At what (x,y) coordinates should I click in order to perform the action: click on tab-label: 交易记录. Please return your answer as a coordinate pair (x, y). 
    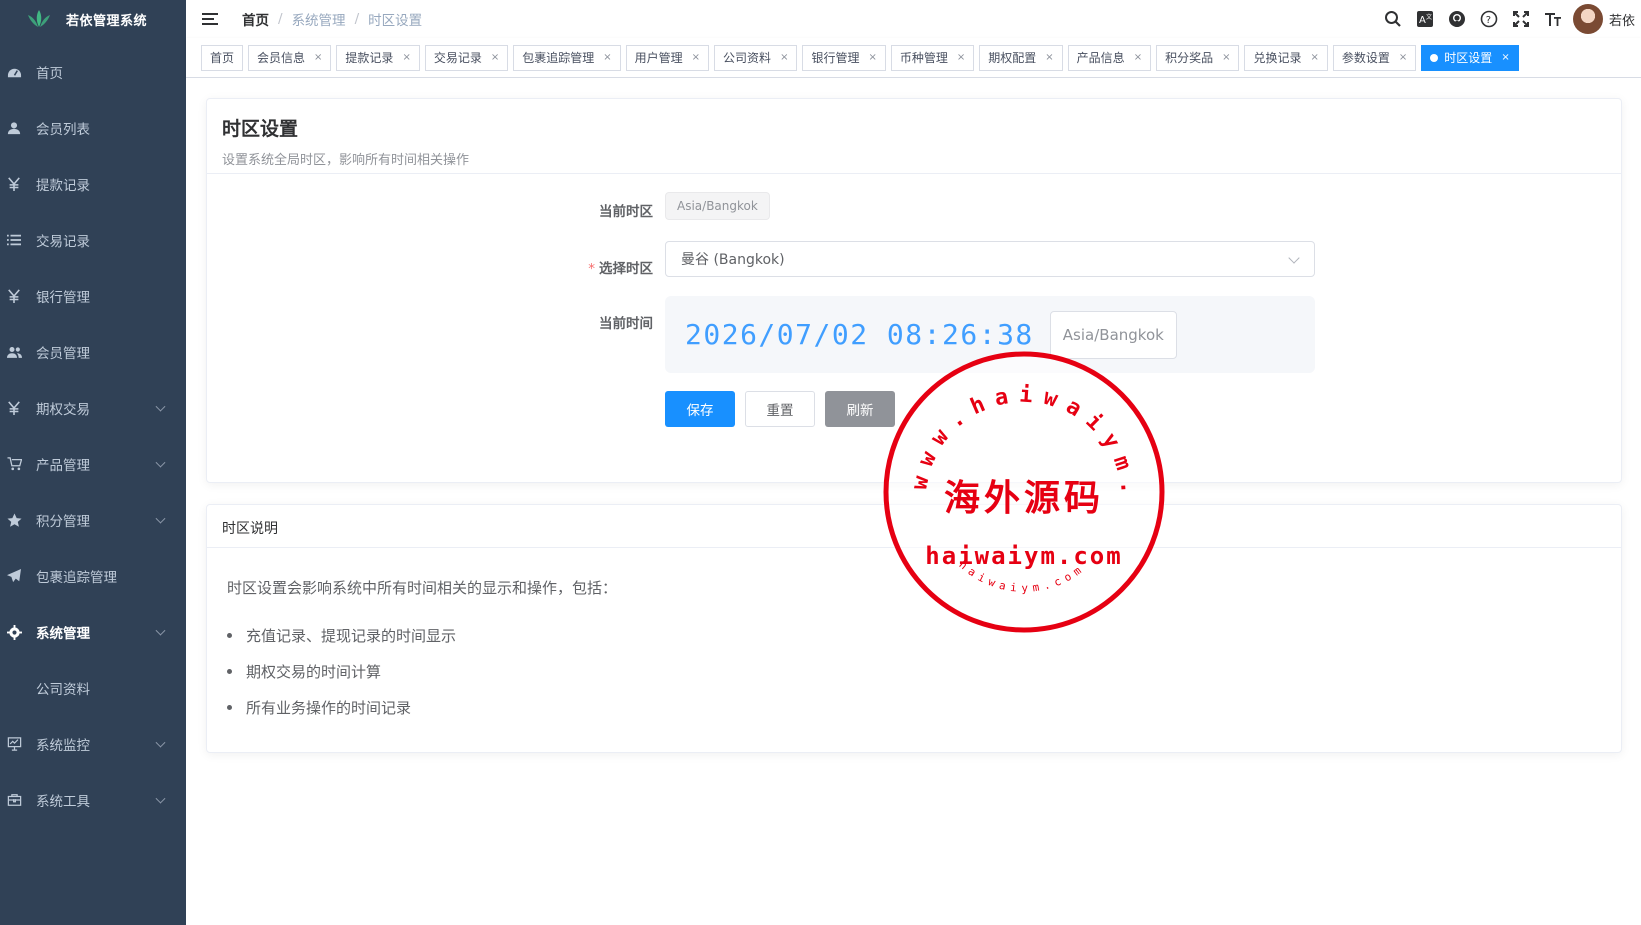
    Looking at the image, I should click on (457, 58).